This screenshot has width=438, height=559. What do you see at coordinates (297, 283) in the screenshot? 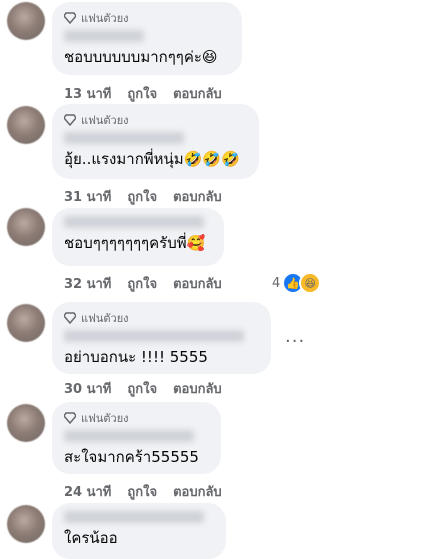
I see `reaction-summary: 4 👍 😆` at bounding box center [297, 283].